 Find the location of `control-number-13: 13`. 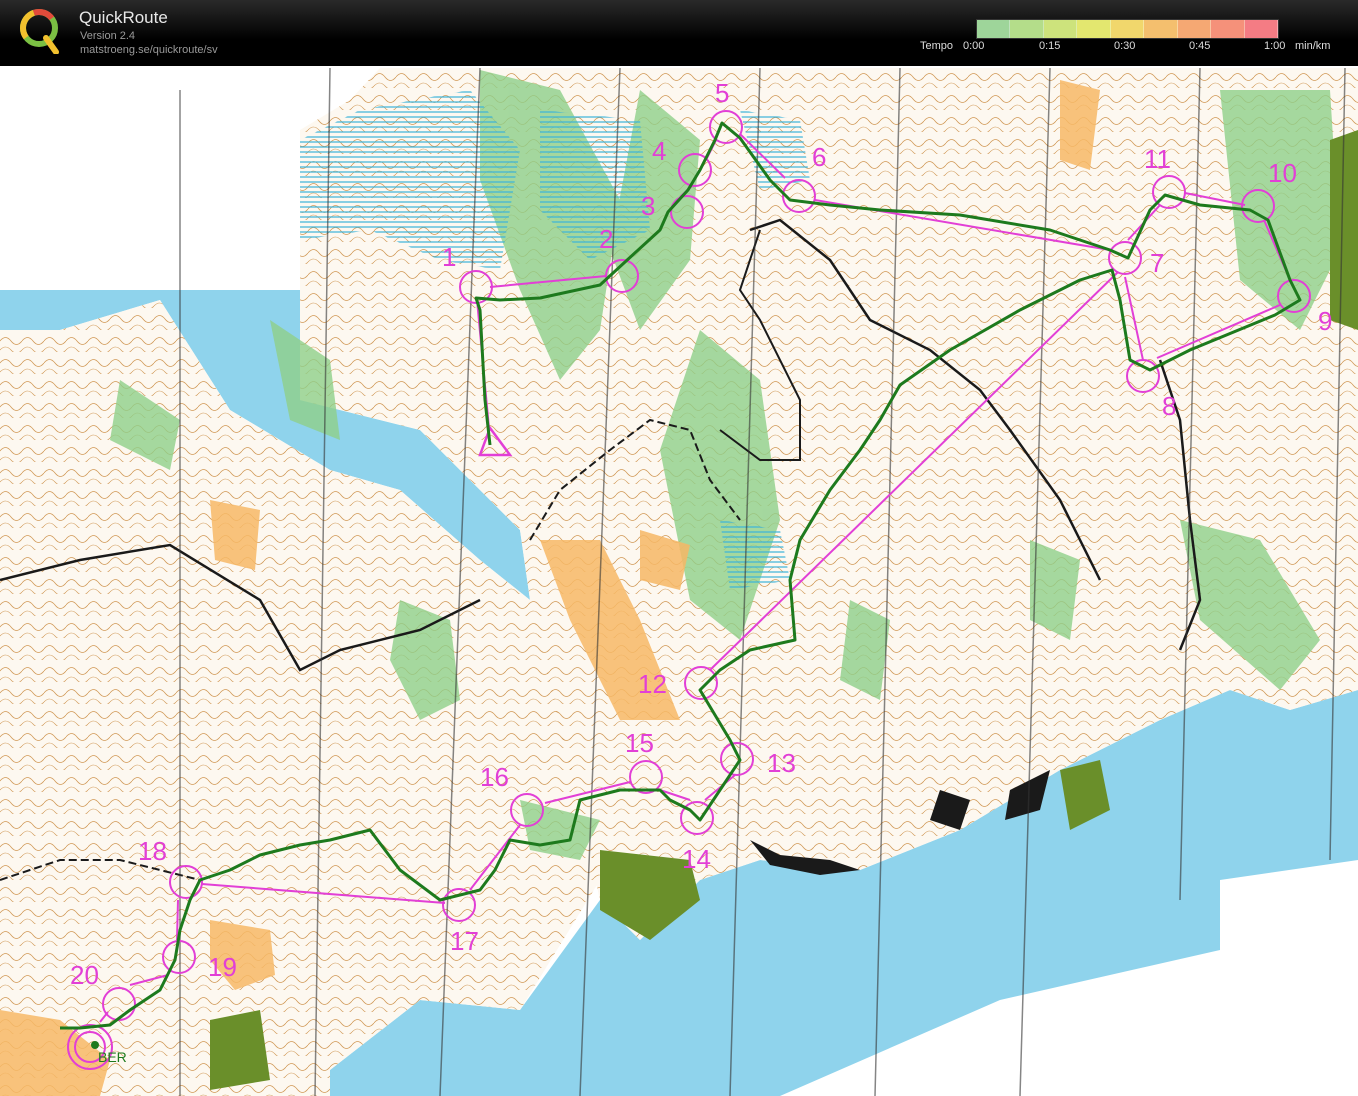

control-number-13: 13 is located at coordinates (781, 763).